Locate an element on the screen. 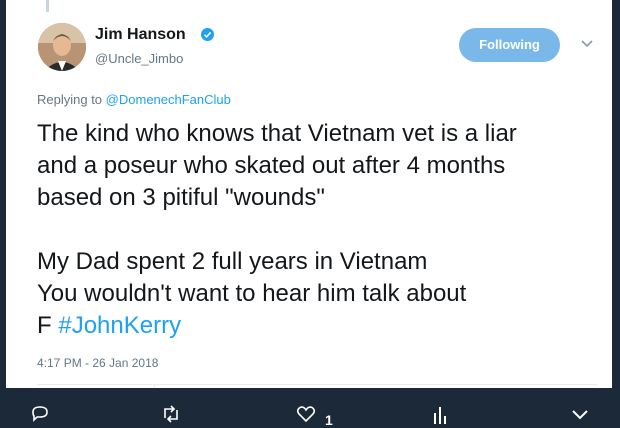  author-name: Jim Hanson is located at coordinates (140, 35).